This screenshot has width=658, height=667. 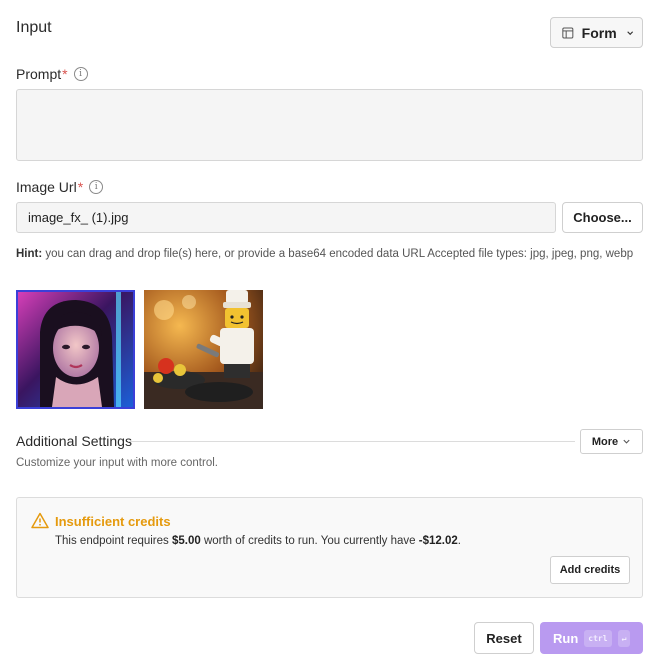 I want to click on divider, so click(x=351, y=441).